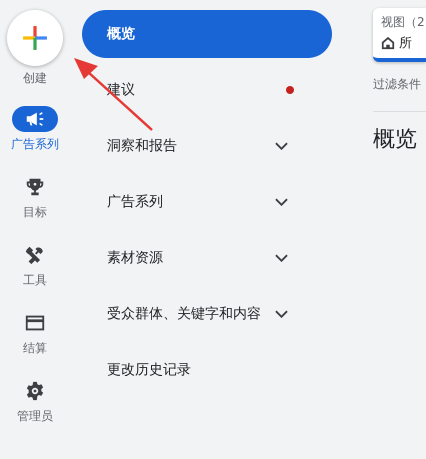 The image size is (426, 459). Describe the element at coordinates (35, 144) in the screenshot. I see `rail-label: 广告系列` at that location.